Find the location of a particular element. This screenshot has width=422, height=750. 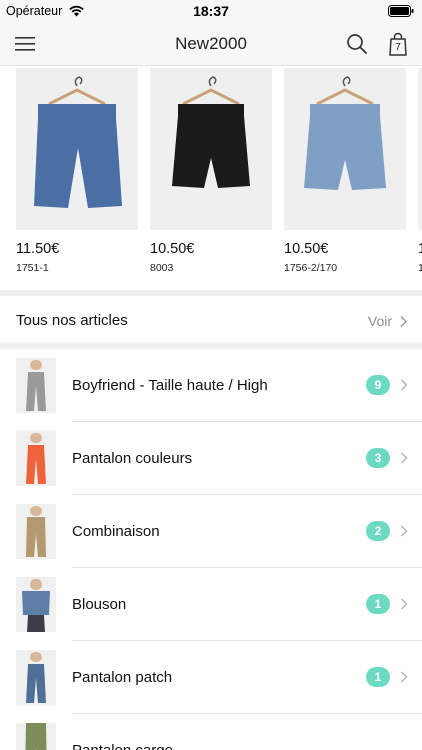

cart-count-badge: 7 is located at coordinates (398, 47).